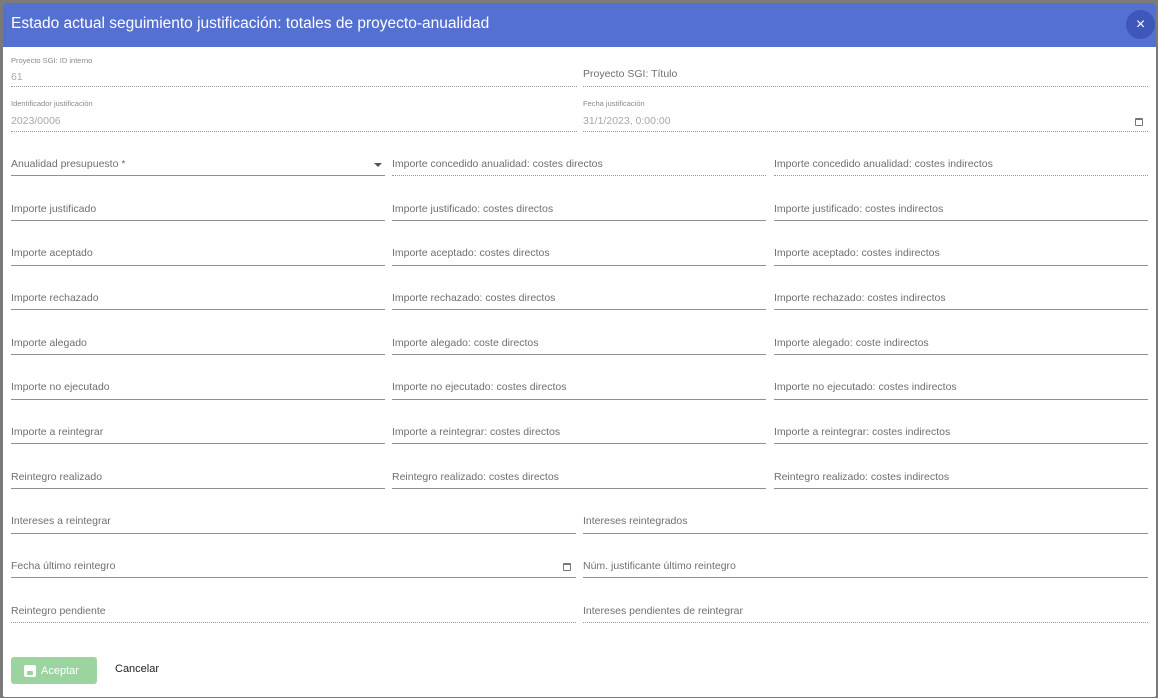 This screenshot has height=698, width=1158. Describe the element at coordinates (198, 209) in the screenshot. I see `justificado-input: Importe justificado` at that location.